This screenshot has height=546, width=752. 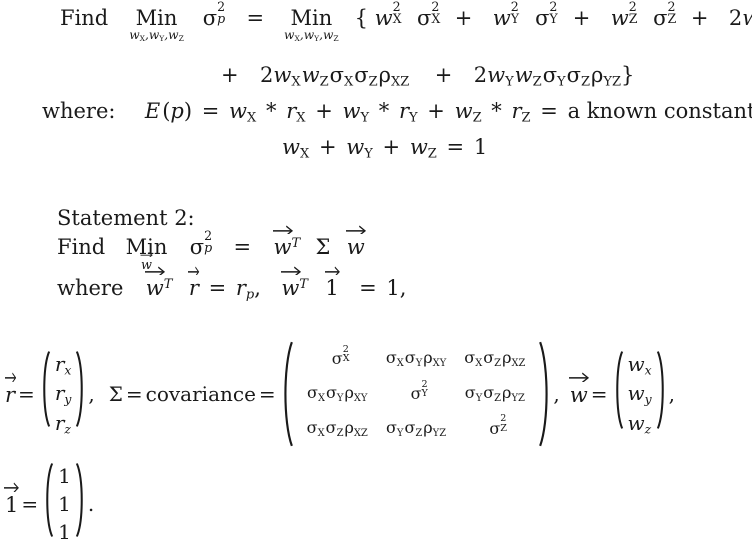 What do you see at coordinates (324, 111) in the screenshot?
I see `plus-6: +` at bounding box center [324, 111].